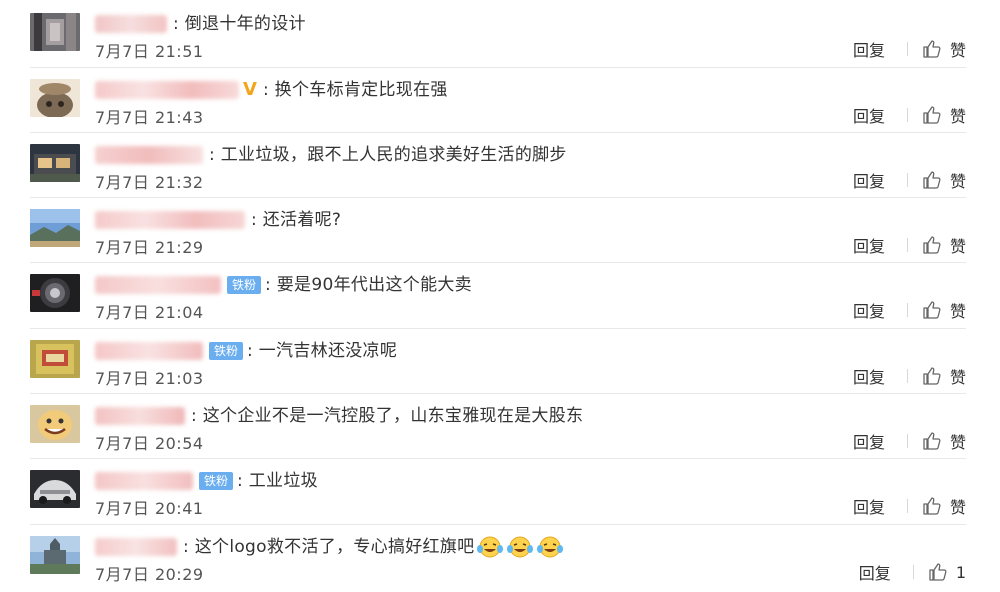  I want to click on comment-text: 这个企业不是一汽控股了，山东宝雅现在是大股东, so click(393, 416).